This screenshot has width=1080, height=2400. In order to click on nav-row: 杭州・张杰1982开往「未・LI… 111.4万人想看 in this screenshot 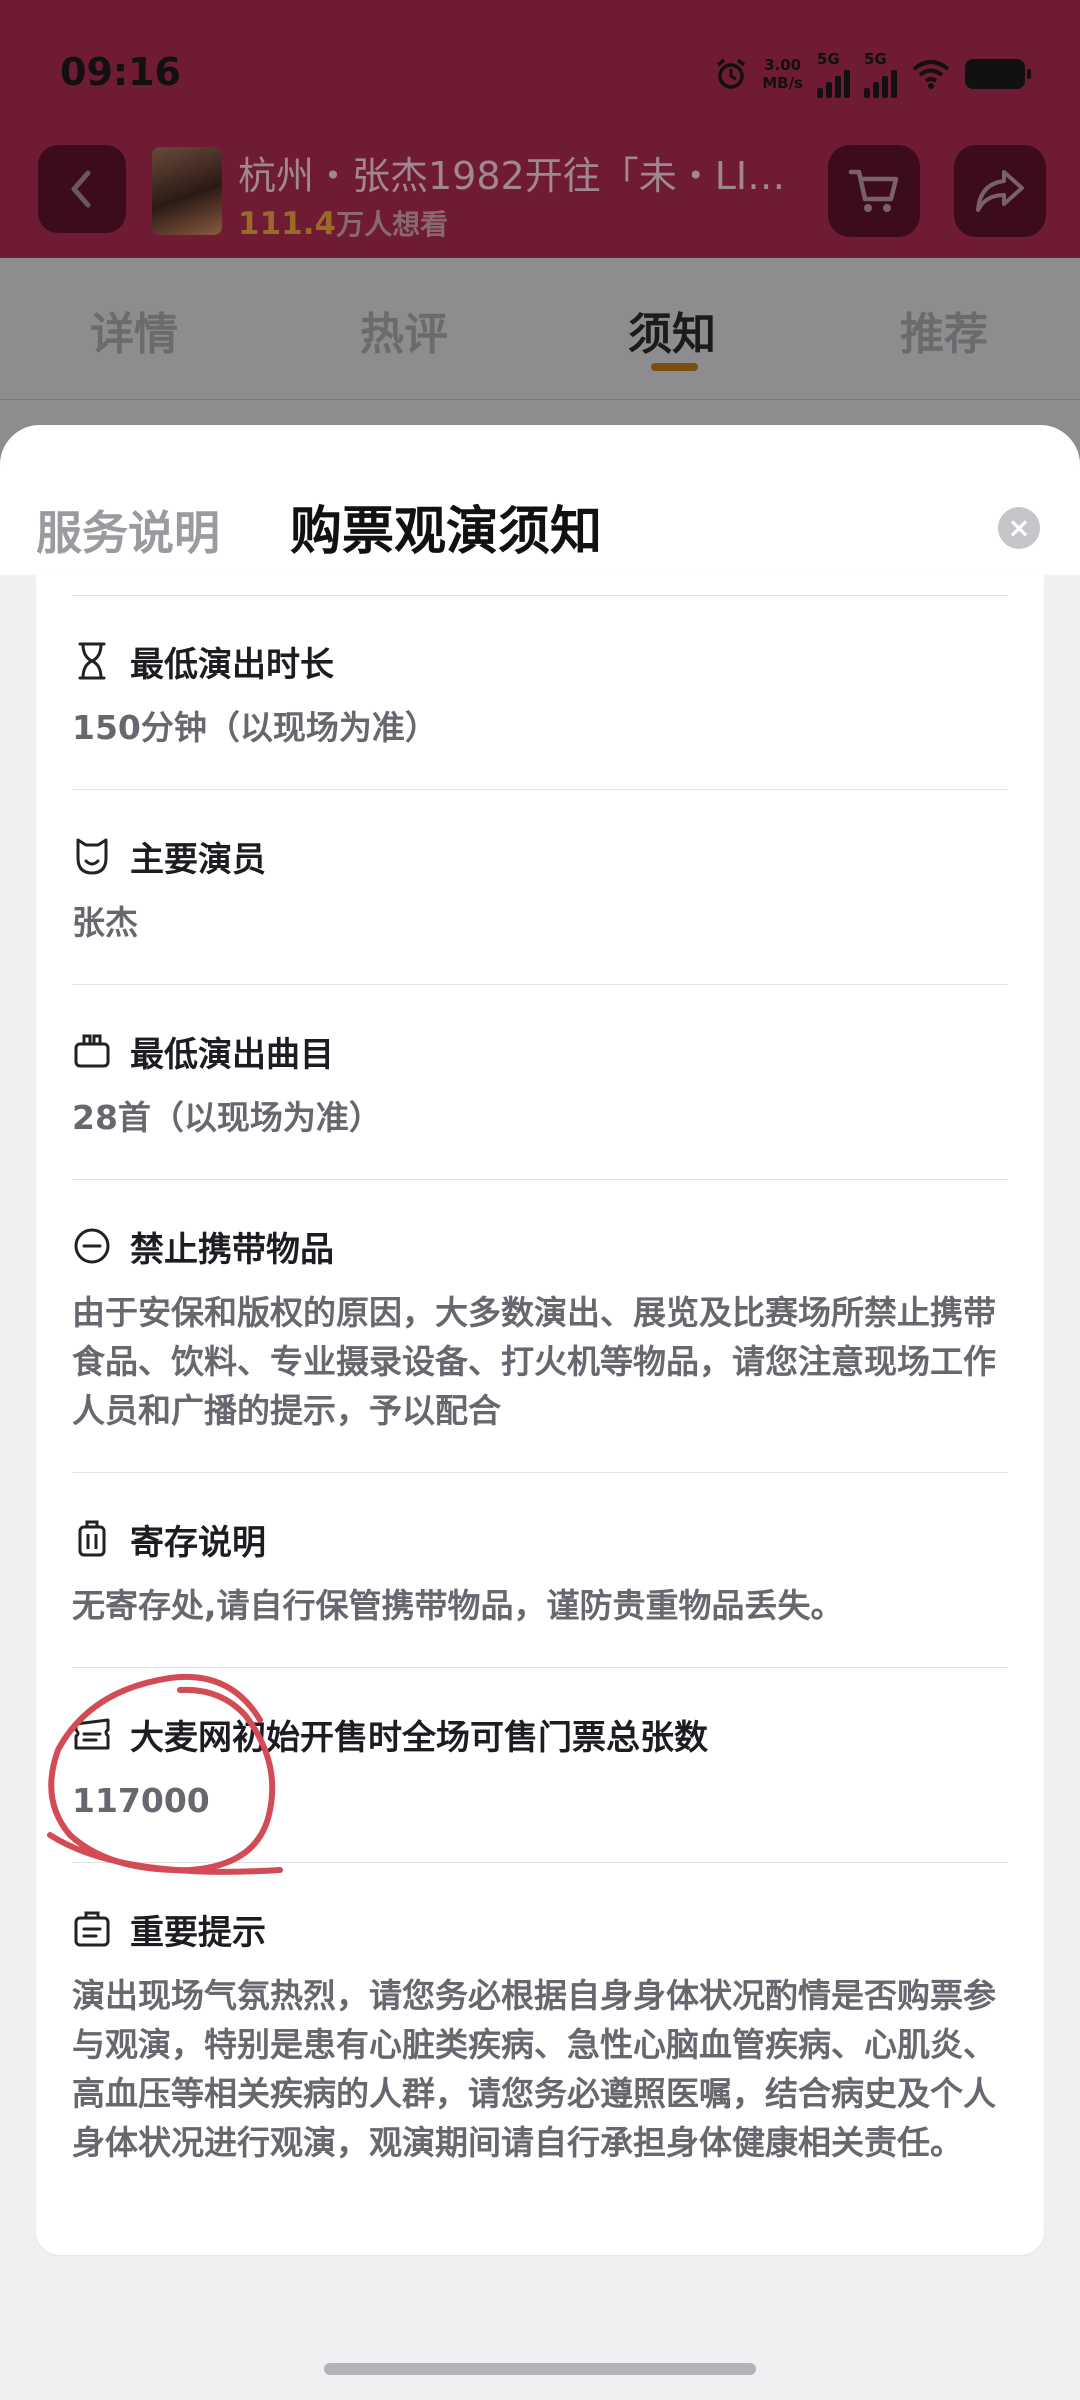, I will do `click(540, 194)`.